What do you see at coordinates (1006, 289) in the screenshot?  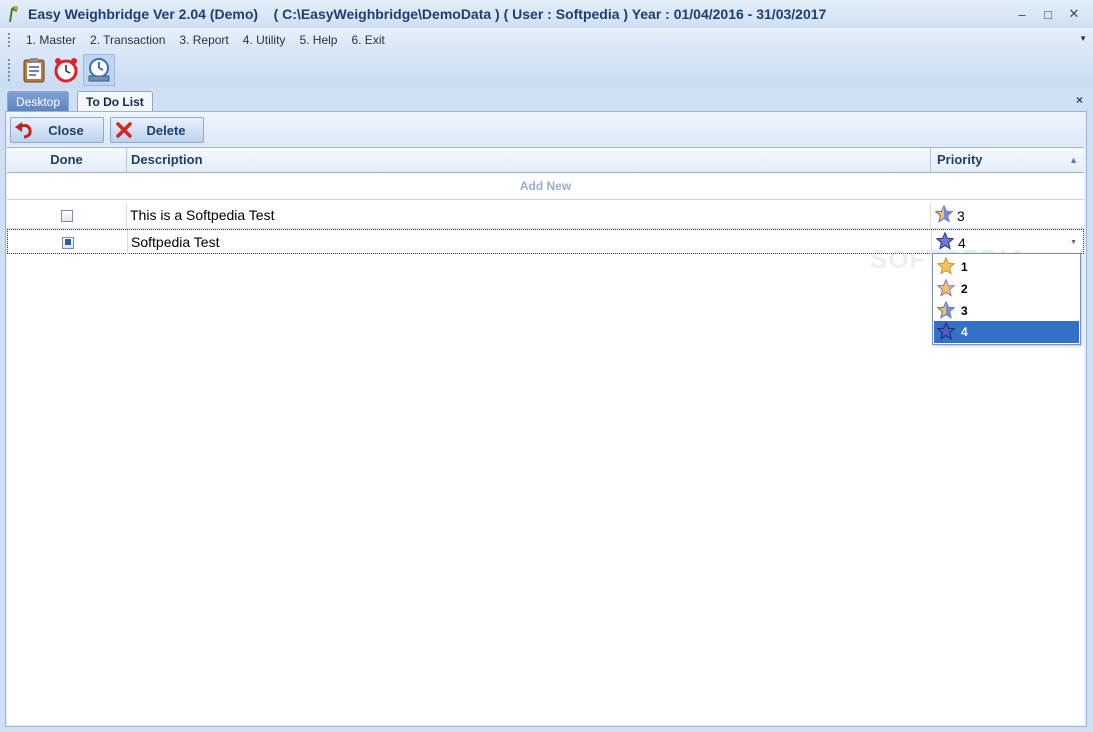 I see `priority-option-2: 2` at bounding box center [1006, 289].